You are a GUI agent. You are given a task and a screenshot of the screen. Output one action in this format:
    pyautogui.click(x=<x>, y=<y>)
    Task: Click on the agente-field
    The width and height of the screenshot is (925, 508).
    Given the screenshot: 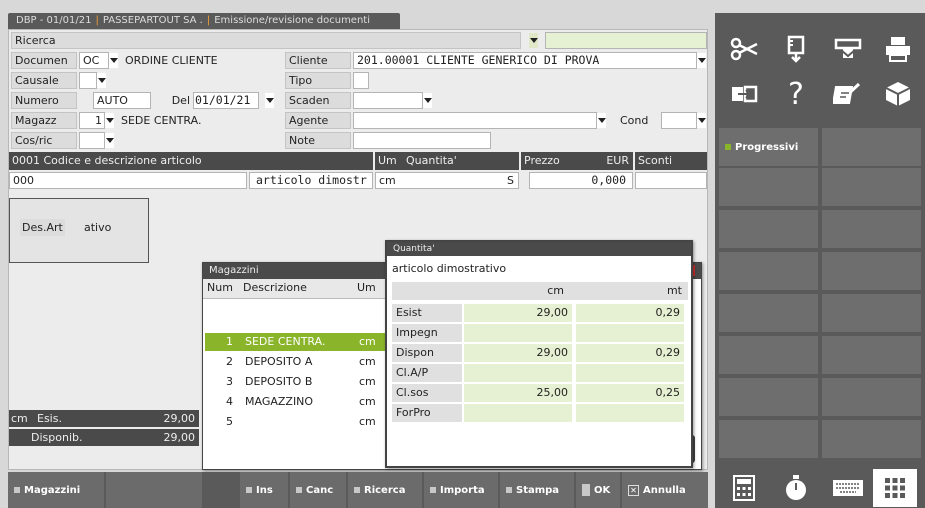 What is the action you would take?
    pyautogui.click(x=475, y=120)
    